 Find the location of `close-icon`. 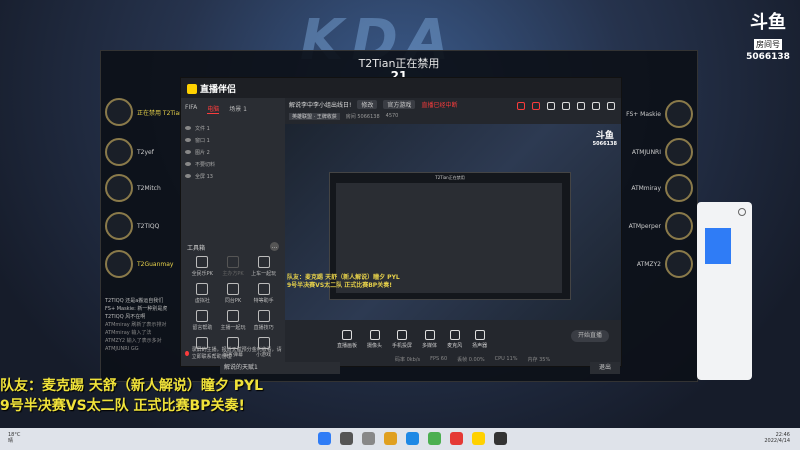

close-icon is located at coordinates (611, 106).